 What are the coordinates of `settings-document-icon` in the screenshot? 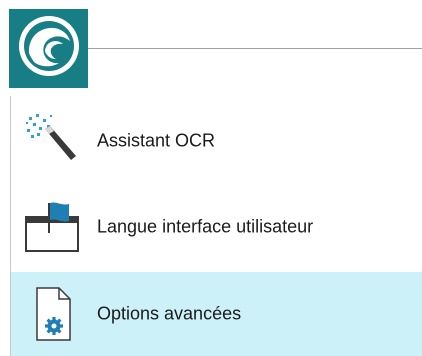 It's located at (53, 314).